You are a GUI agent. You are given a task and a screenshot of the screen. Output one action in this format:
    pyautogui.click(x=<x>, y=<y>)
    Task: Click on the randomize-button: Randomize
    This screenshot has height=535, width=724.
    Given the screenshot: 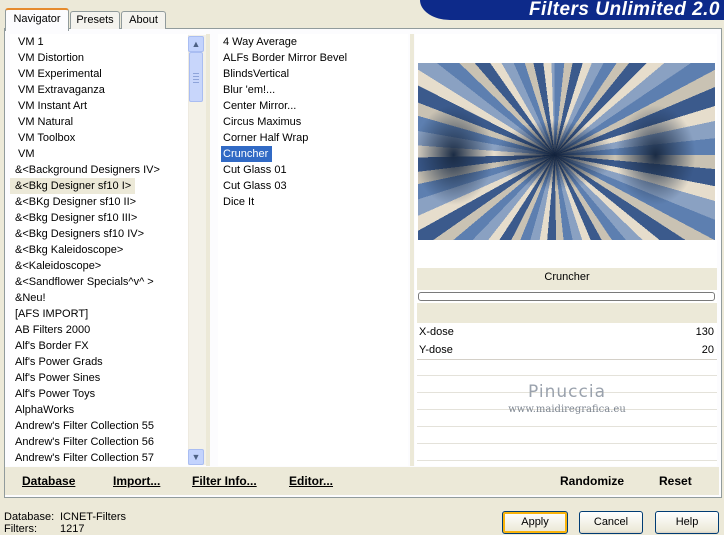 What is the action you would take?
    pyautogui.click(x=592, y=481)
    